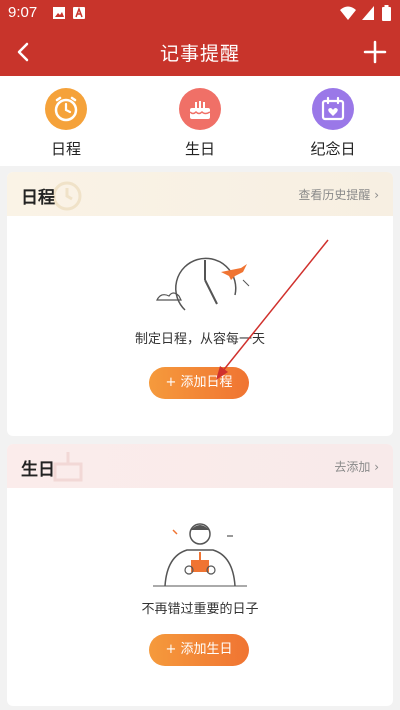 The image size is (400, 710). What do you see at coordinates (200, 466) in the screenshot?
I see `birthday-card-header: 生日 去添加 ›` at bounding box center [200, 466].